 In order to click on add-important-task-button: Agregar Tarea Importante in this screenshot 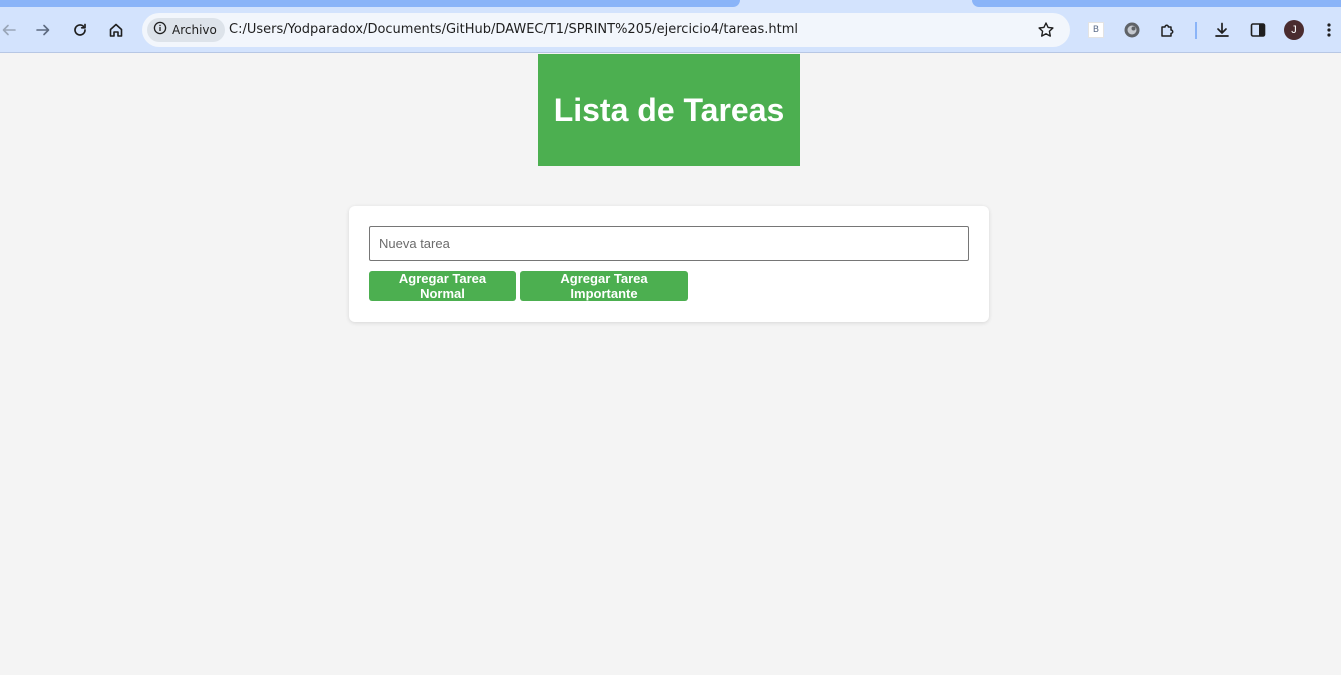, I will do `click(604, 286)`.